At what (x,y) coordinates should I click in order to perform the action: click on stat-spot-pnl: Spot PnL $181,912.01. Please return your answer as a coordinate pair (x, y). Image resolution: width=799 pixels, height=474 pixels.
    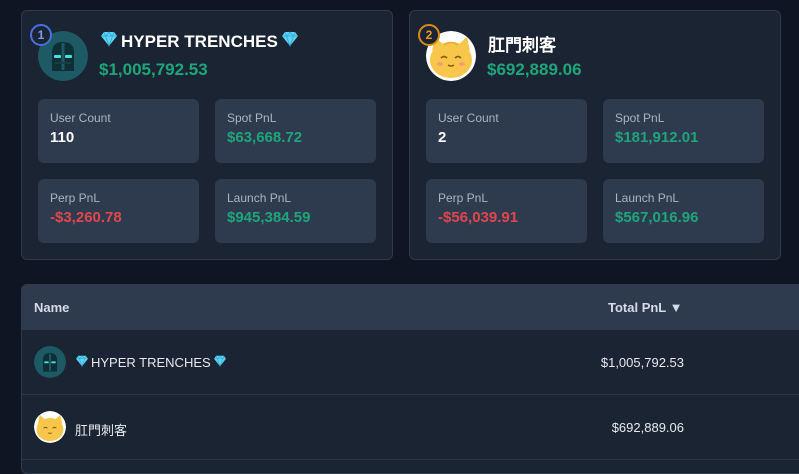
    Looking at the image, I should click on (683, 131).